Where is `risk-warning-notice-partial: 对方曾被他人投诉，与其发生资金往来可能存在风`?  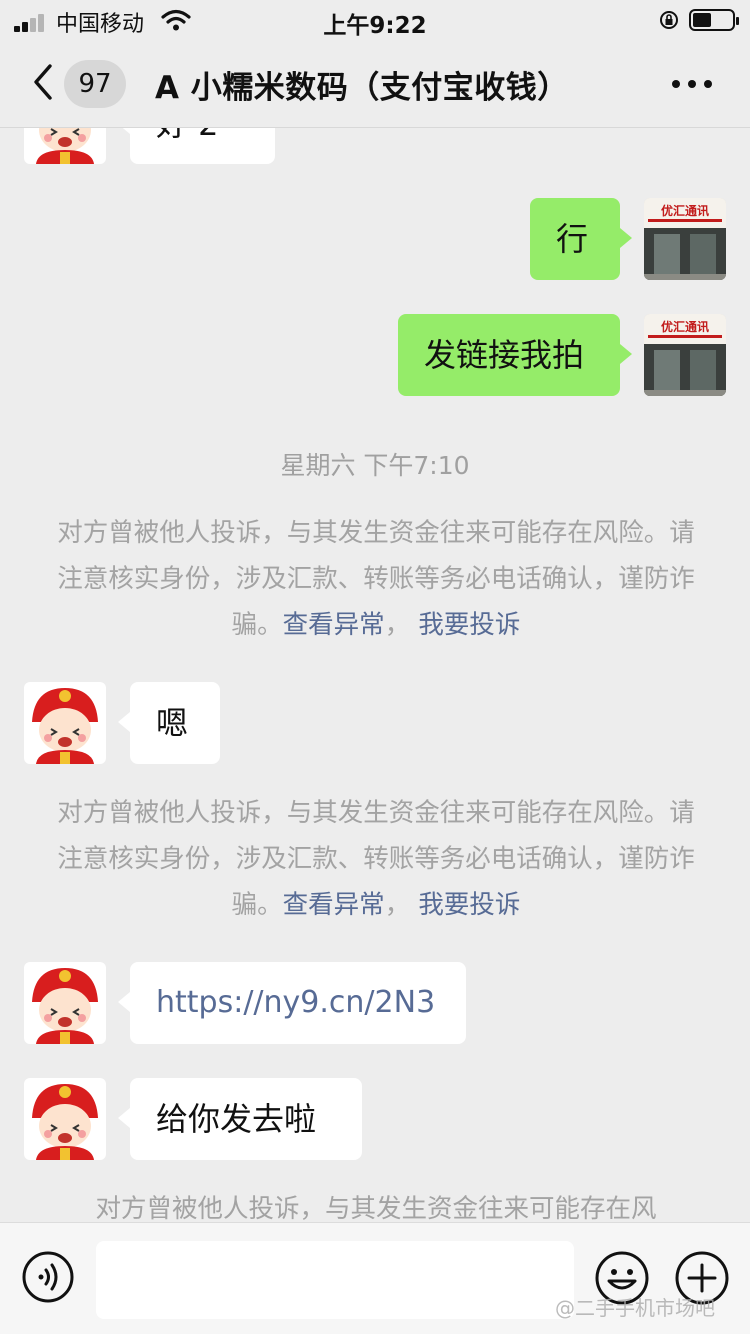 risk-warning-notice-partial: 对方曾被他人投诉，与其发生资金往来可能存在风 is located at coordinates (376, 1208).